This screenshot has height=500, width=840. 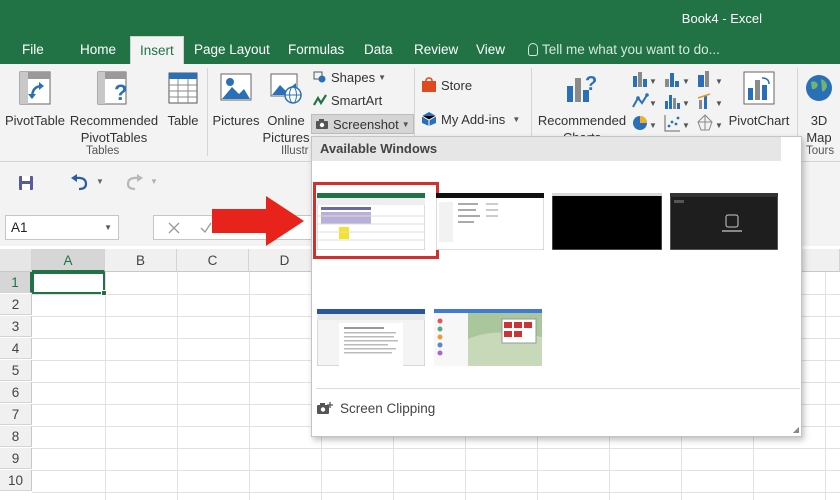 I want to click on enter-check-icon, so click(x=206, y=228).